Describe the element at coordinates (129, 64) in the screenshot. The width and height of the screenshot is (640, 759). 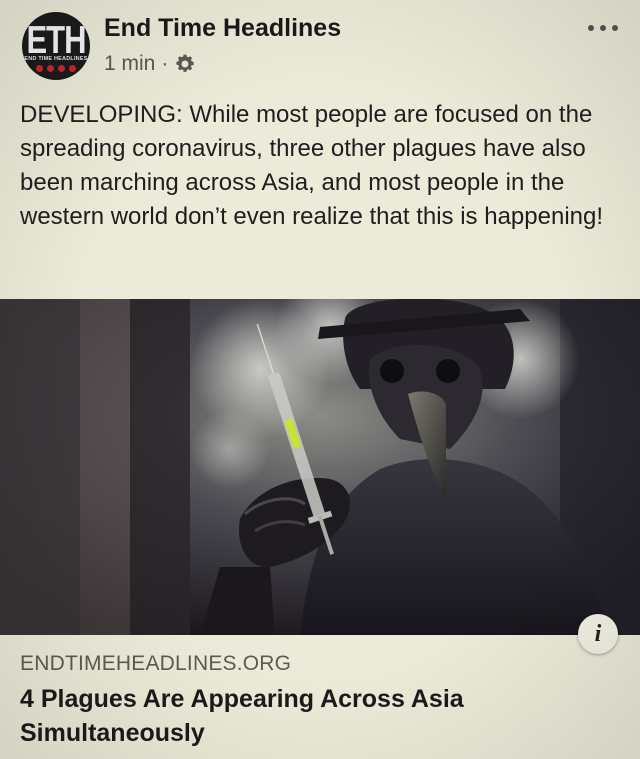
I see `post-timestamp: 1 min` at that location.